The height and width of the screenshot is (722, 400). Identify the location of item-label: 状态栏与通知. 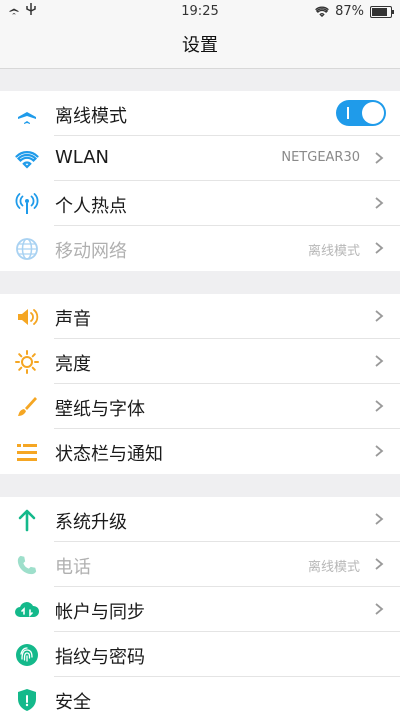
(109, 454).